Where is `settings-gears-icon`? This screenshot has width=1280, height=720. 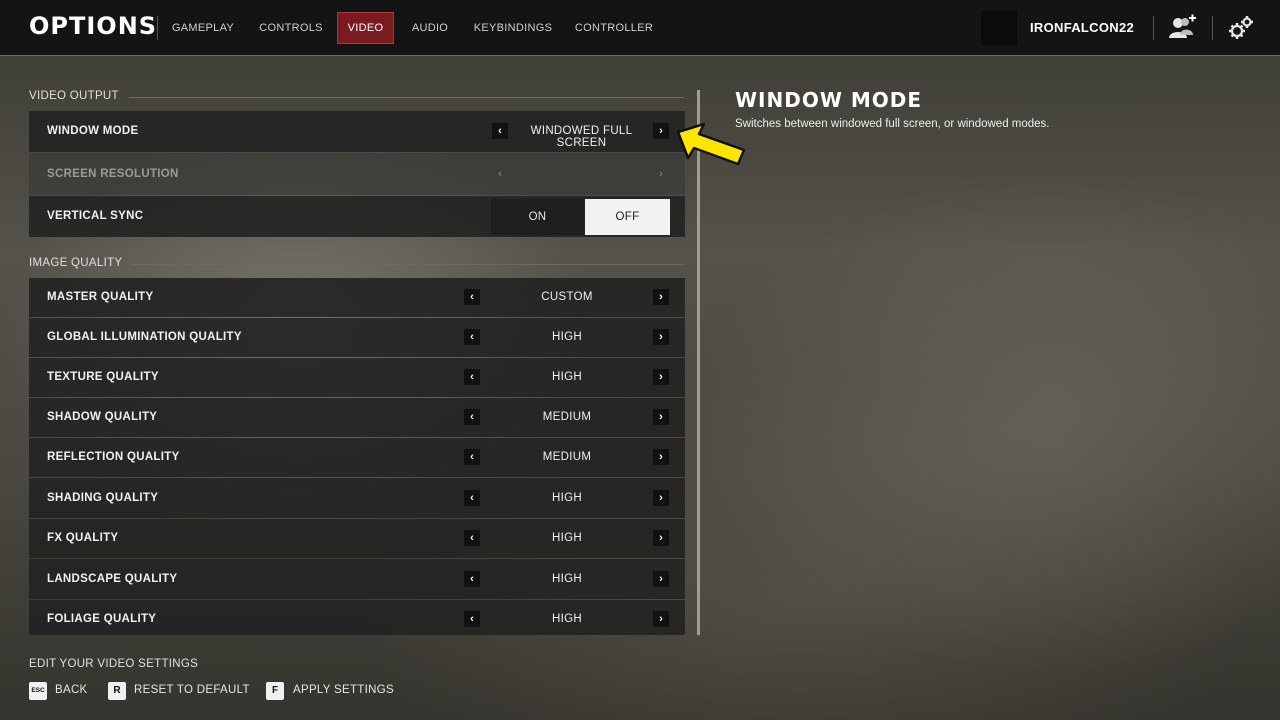 settings-gears-icon is located at coordinates (1241, 28).